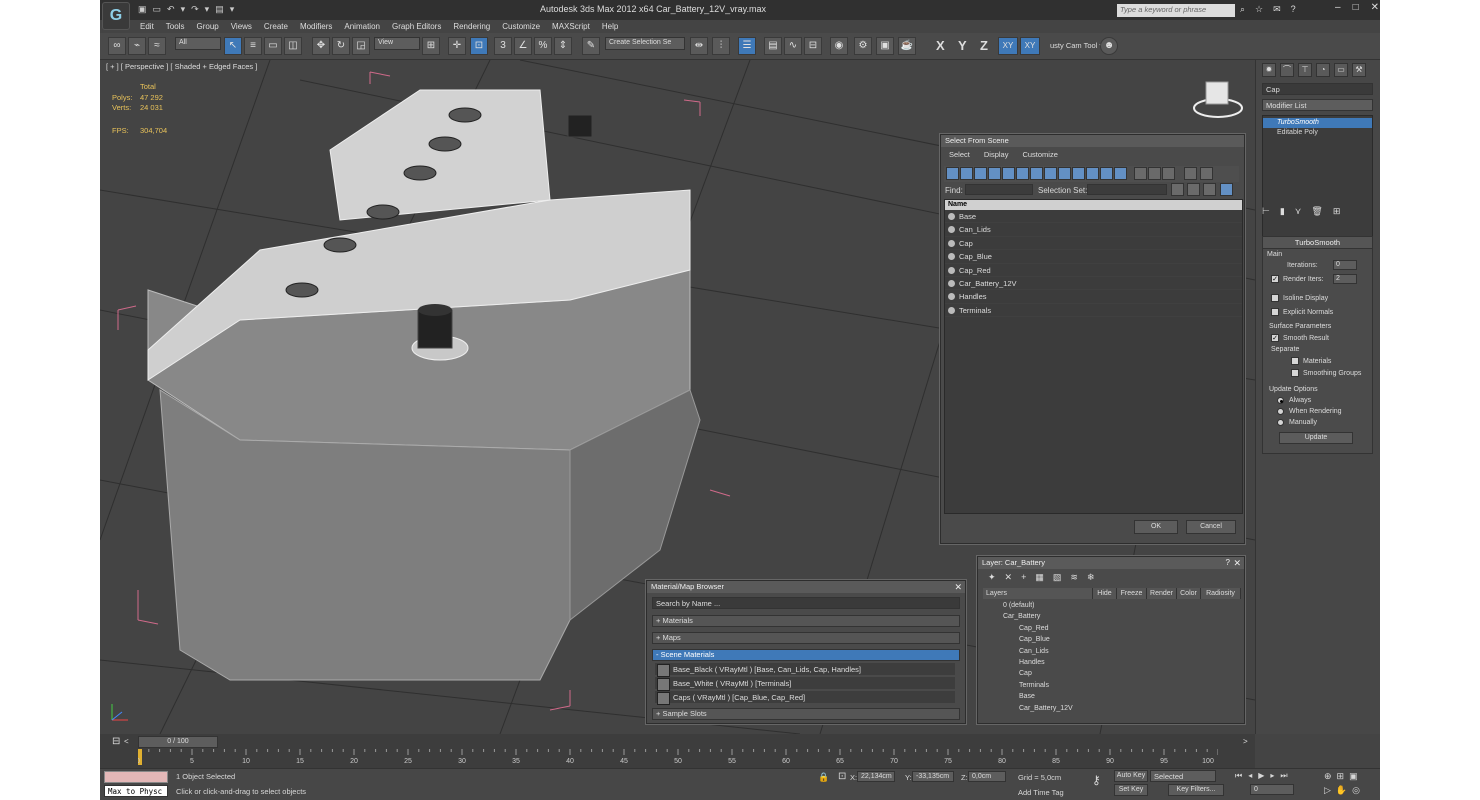 This screenshot has width=1480, height=800. I want to click on axis-z-button: Z, so click(984, 45).